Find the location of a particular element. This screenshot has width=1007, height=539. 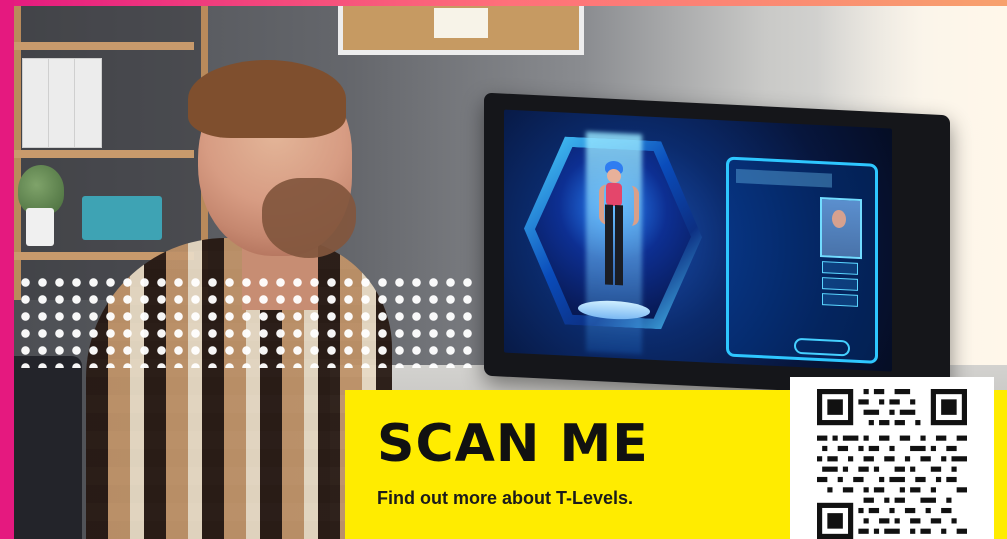

character-torso is located at coordinates (614, 194).